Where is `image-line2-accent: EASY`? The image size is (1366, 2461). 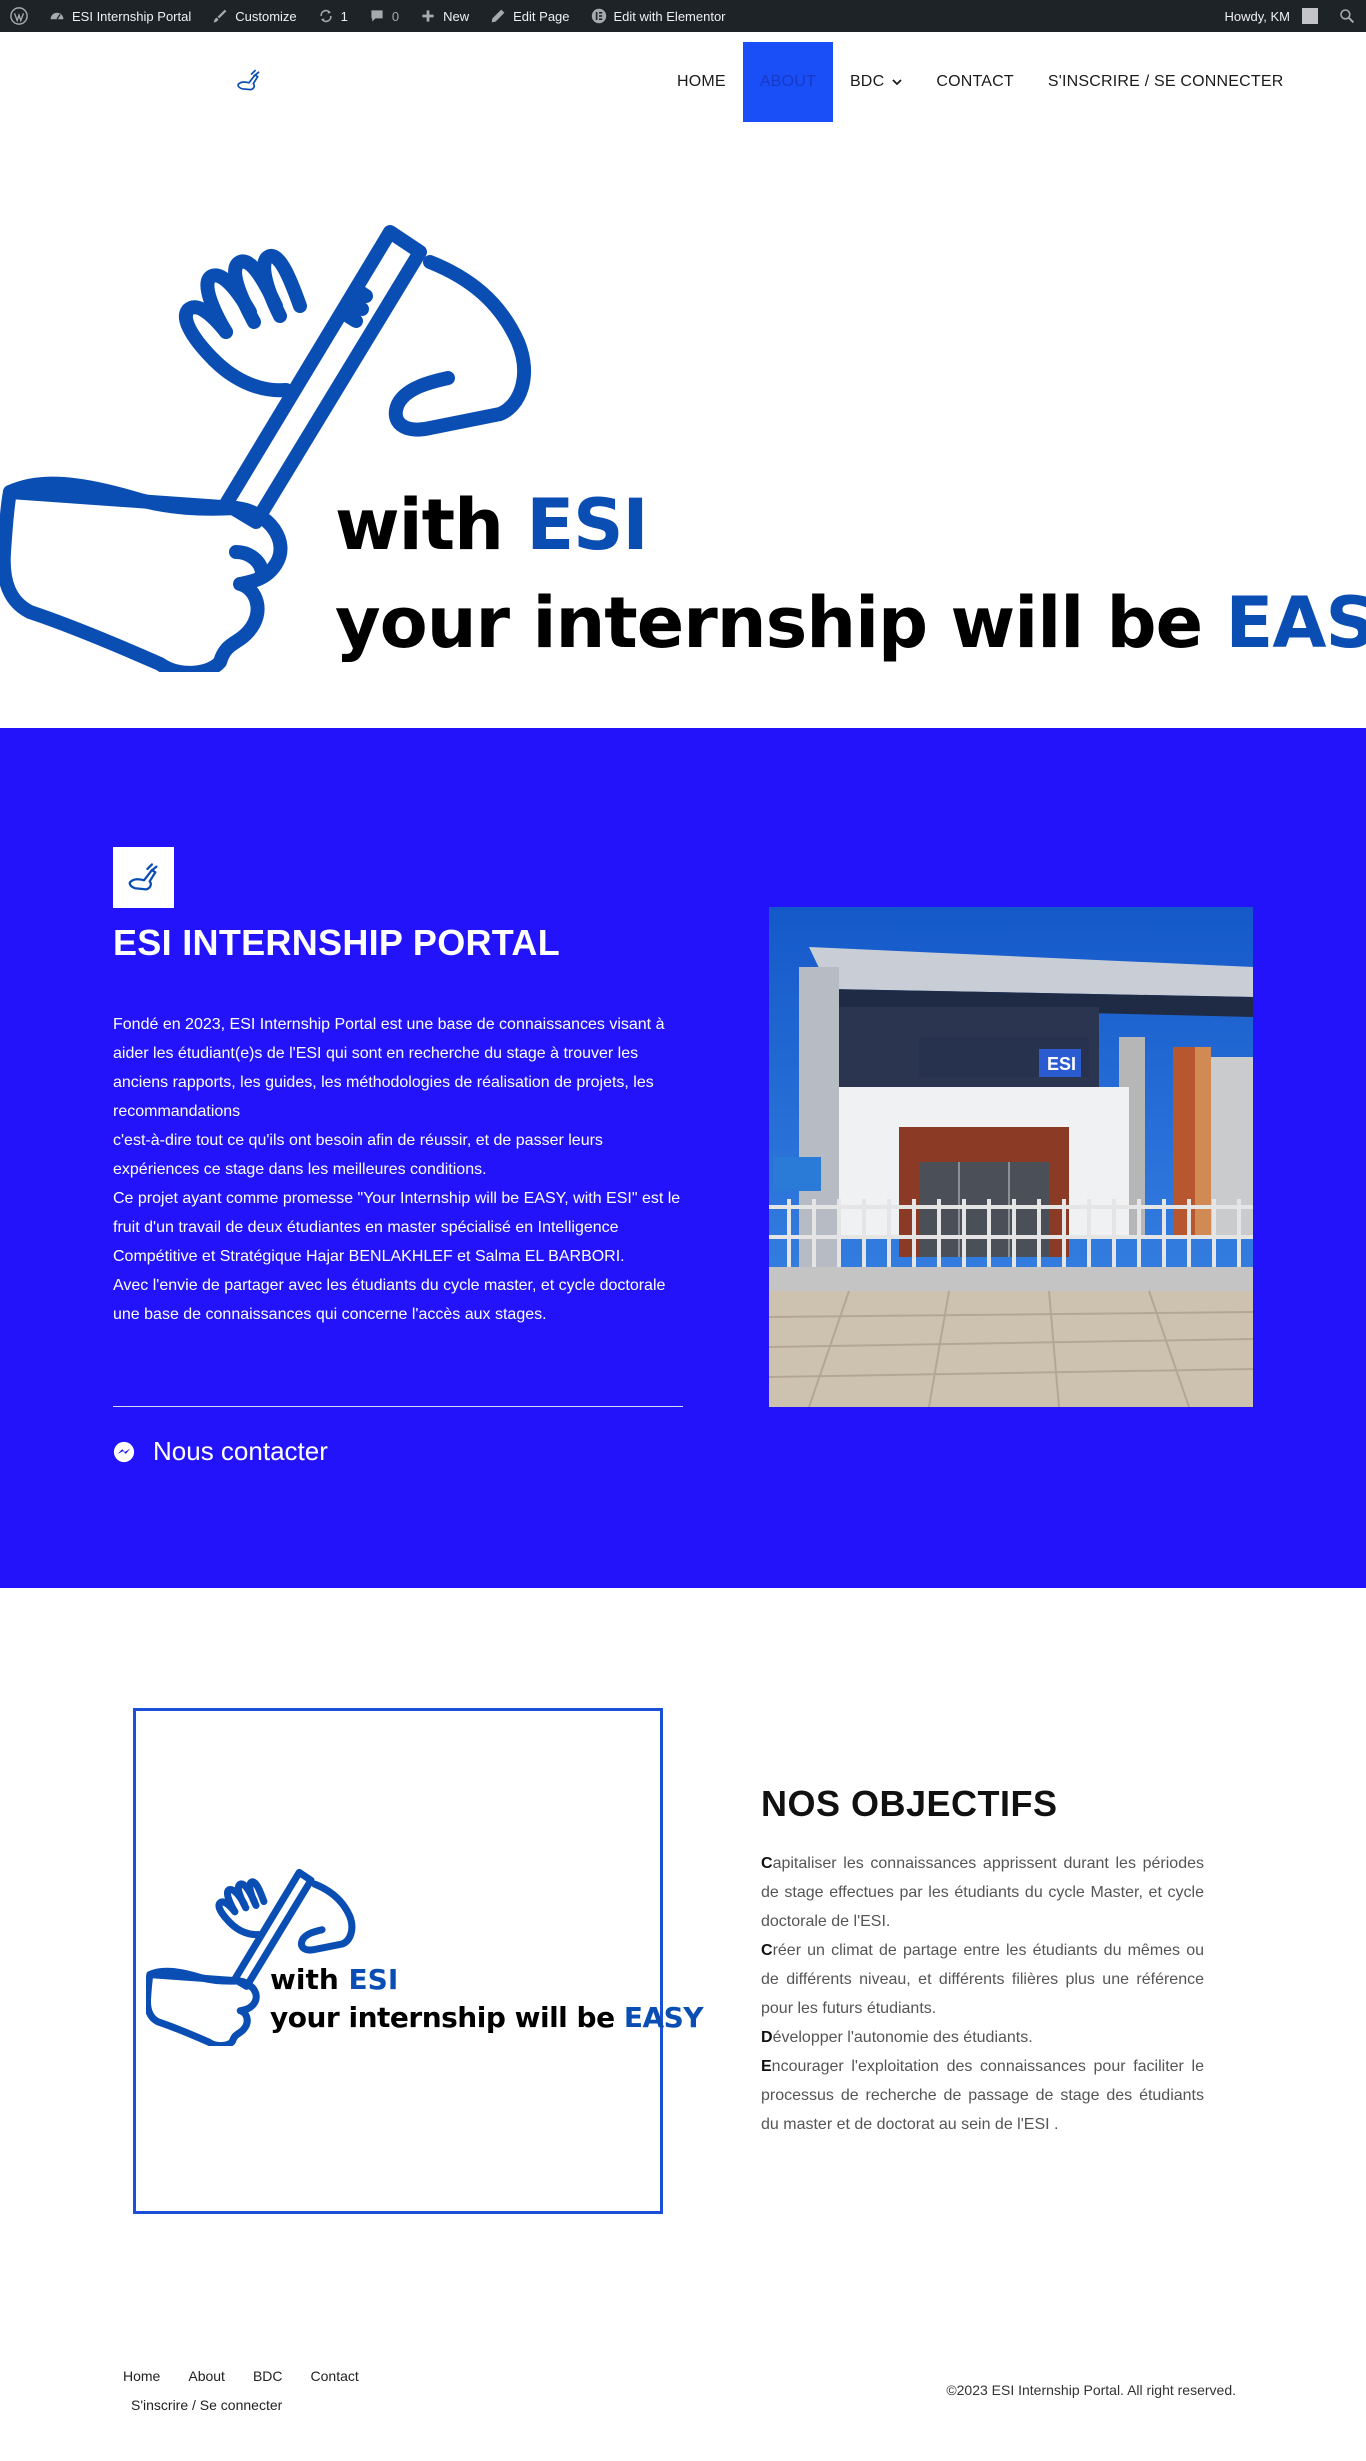 image-line2-accent: EASY is located at coordinates (663, 2017).